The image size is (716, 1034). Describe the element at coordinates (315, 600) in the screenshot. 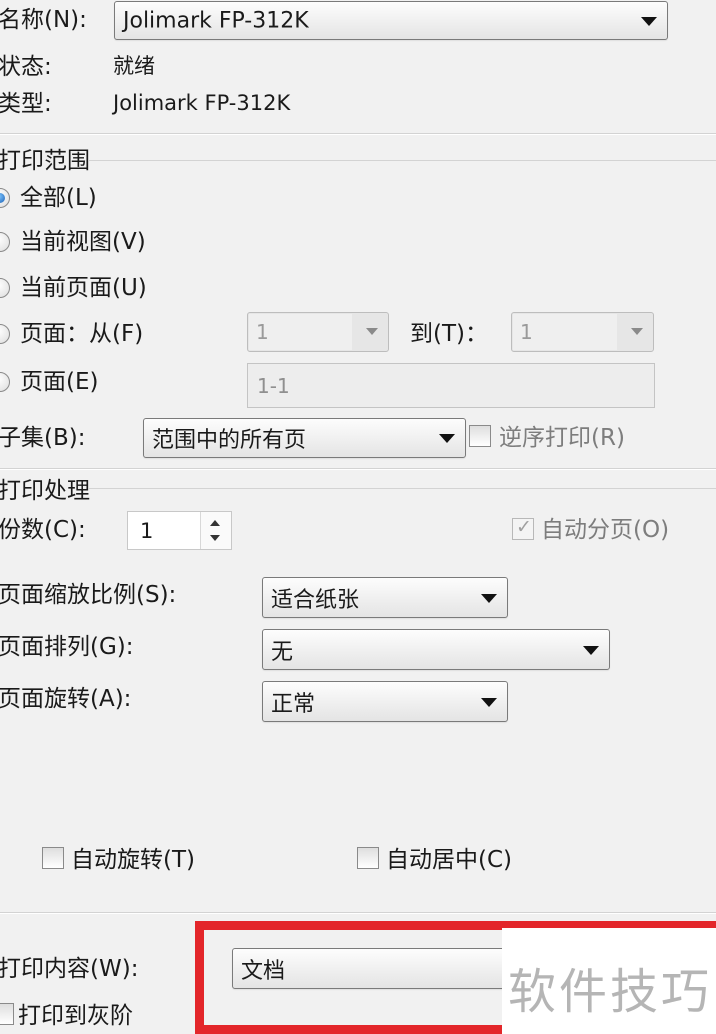

I see `scaling-value: 适合纸张` at that location.